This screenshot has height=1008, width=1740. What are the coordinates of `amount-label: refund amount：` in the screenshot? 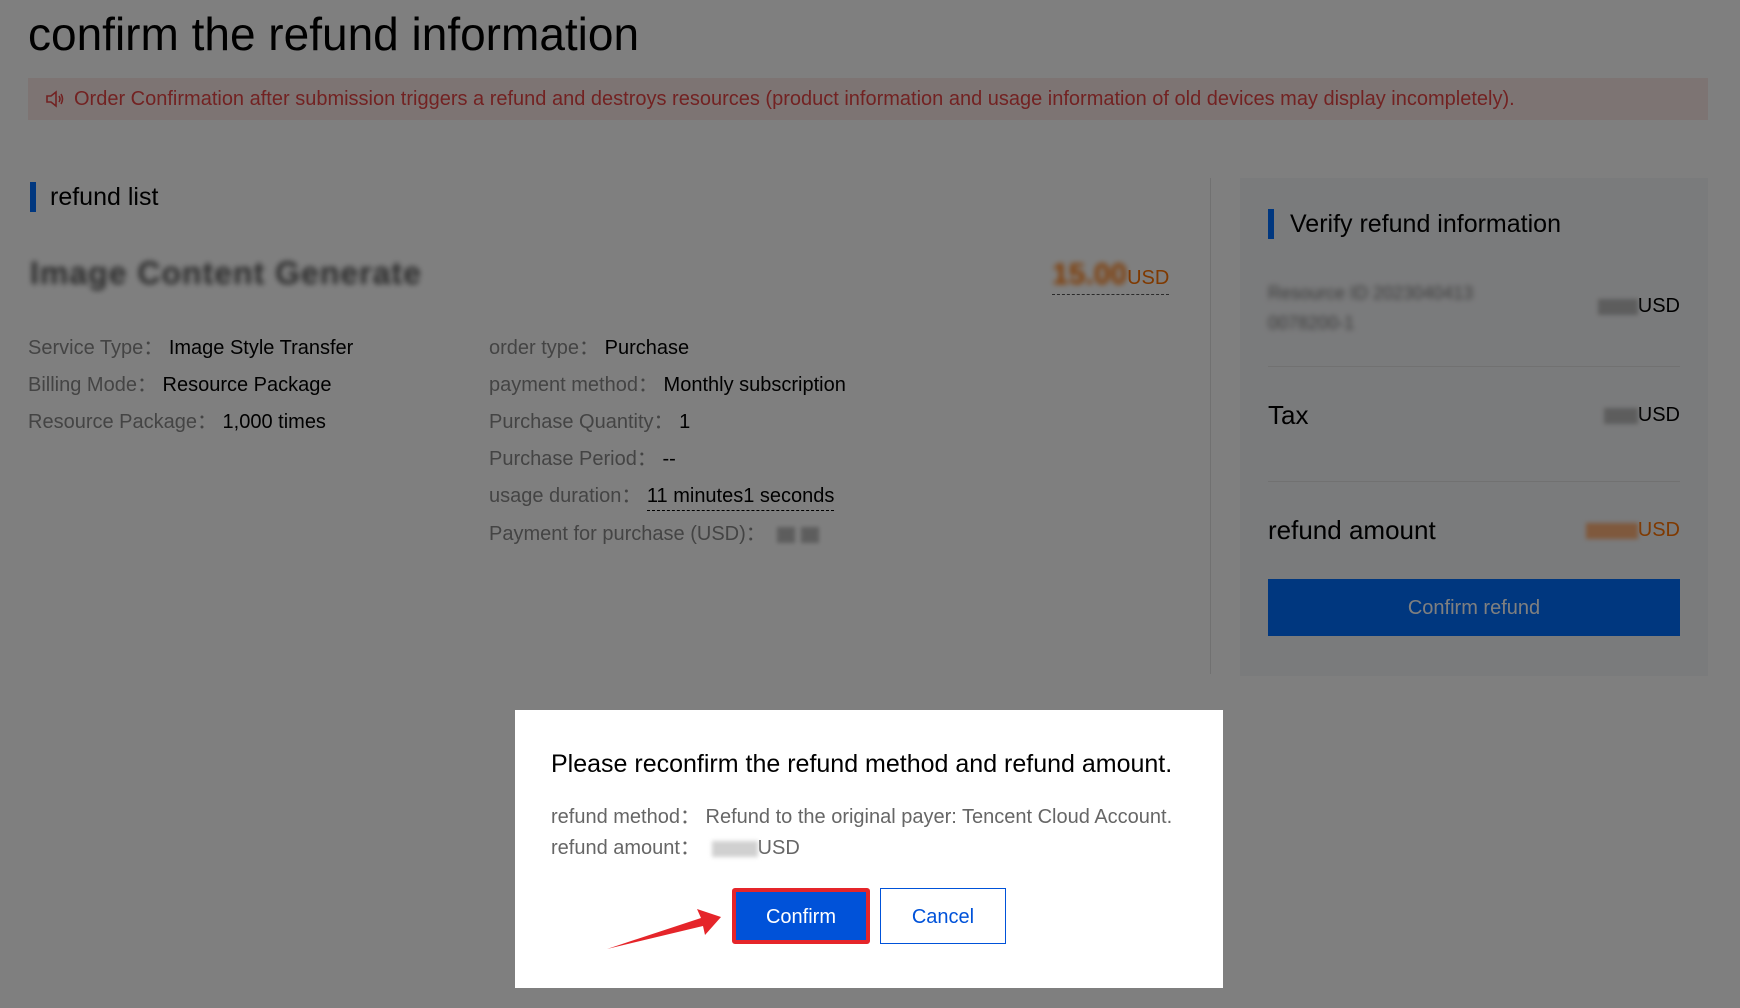 It's located at (625, 848).